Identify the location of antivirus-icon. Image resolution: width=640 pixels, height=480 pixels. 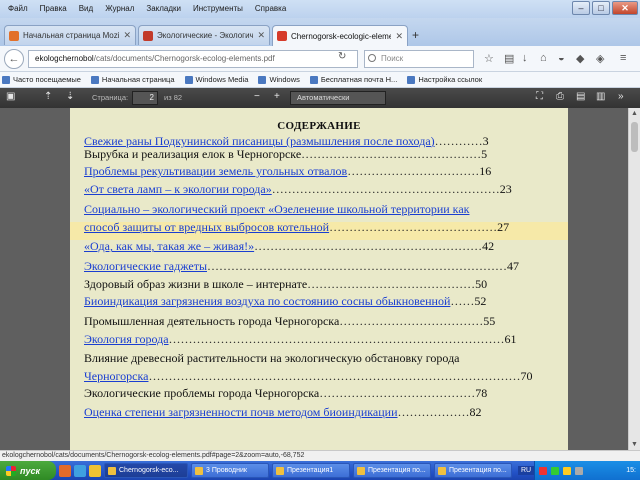
(543, 470).